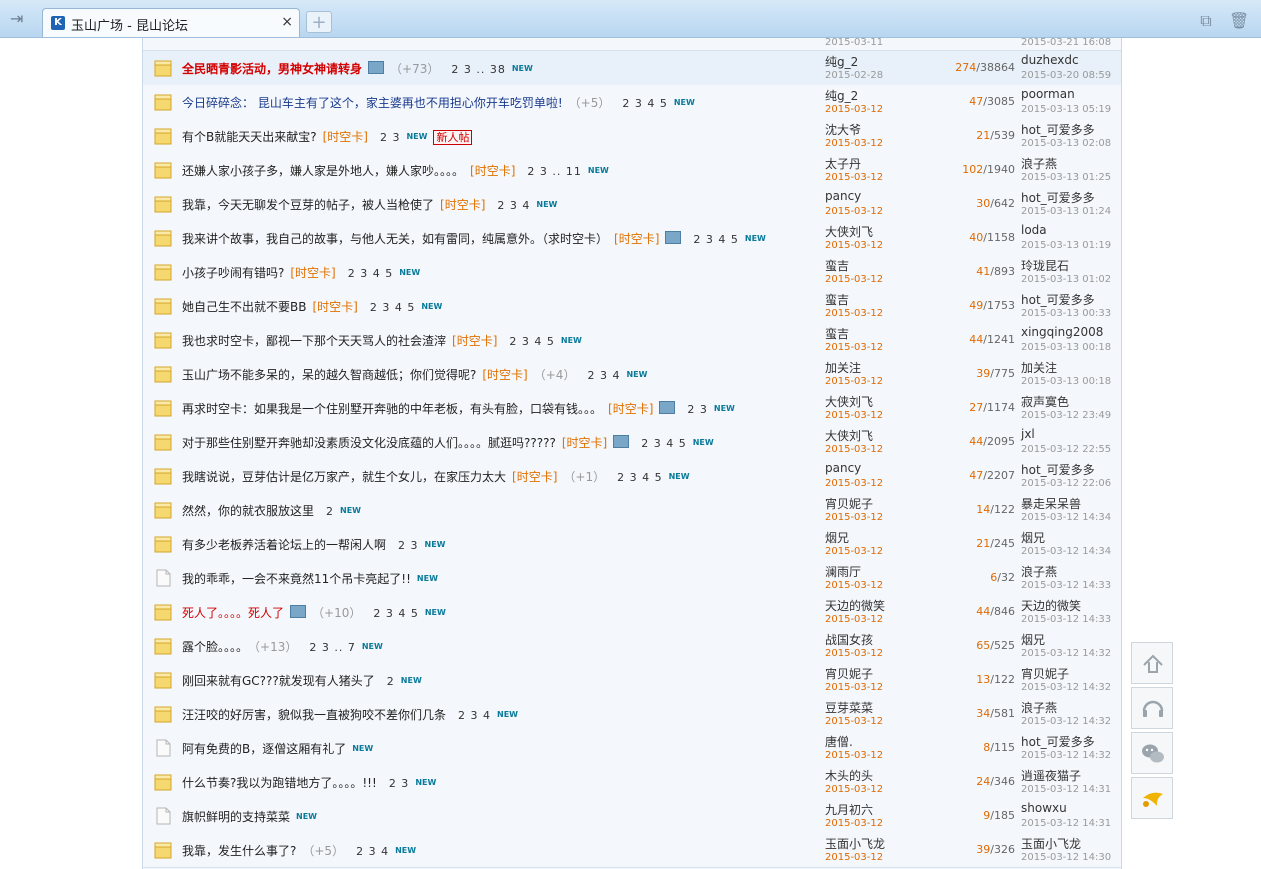  What do you see at coordinates (1066, 313) in the screenshot?
I see `last-post-date: 2015-03-13 00:33` at bounding box center [1066, 313].